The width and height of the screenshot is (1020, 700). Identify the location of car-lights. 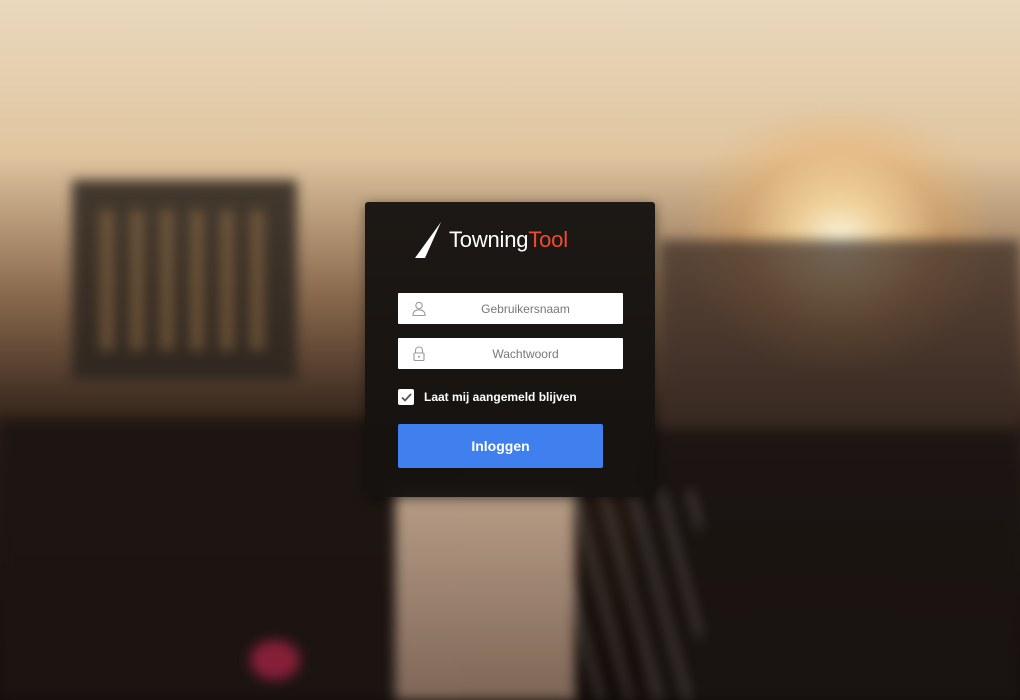
(275, 660).